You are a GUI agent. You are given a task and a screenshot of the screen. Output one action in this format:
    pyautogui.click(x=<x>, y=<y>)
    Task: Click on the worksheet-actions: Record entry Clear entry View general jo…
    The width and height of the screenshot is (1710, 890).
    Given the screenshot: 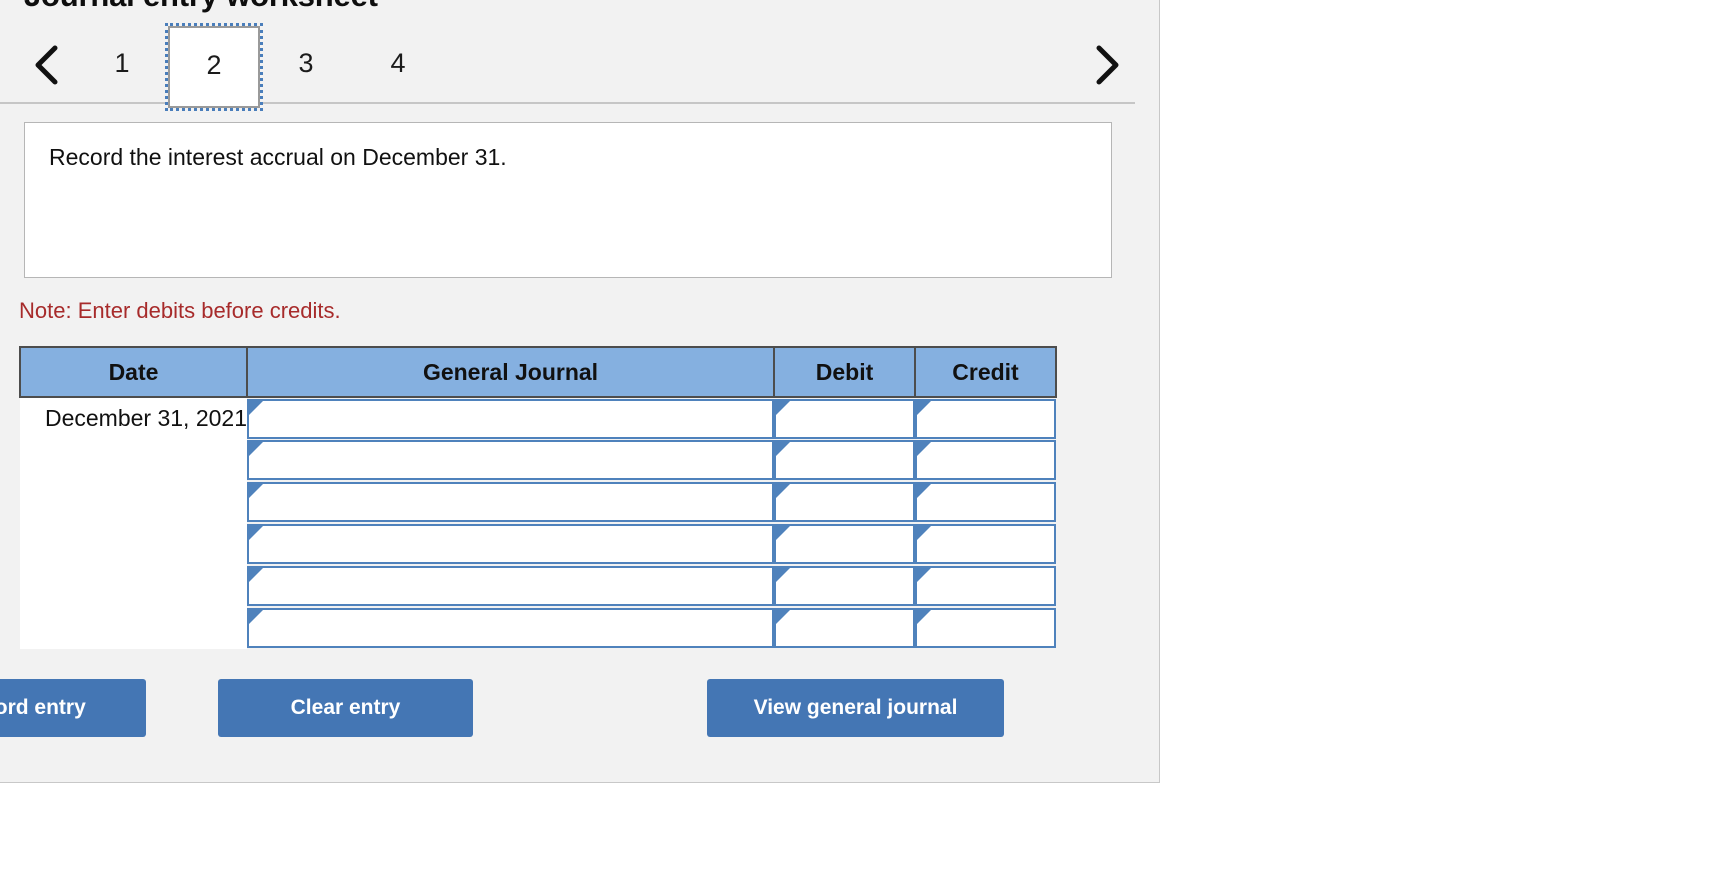 What is the action you would take?
    pyautogui.click(x=567, y=708)
    